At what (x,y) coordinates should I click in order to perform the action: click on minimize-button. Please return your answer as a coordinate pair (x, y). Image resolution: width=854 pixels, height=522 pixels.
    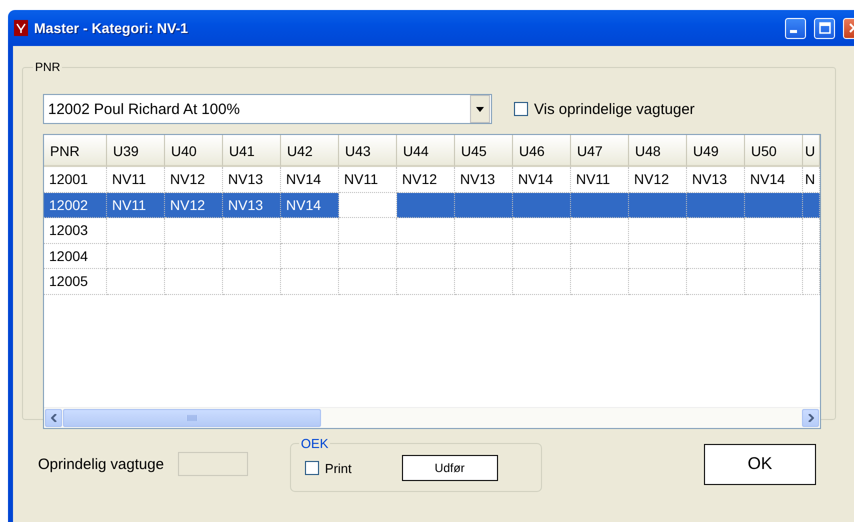
    Looking at the image, I should click on (795, 28).